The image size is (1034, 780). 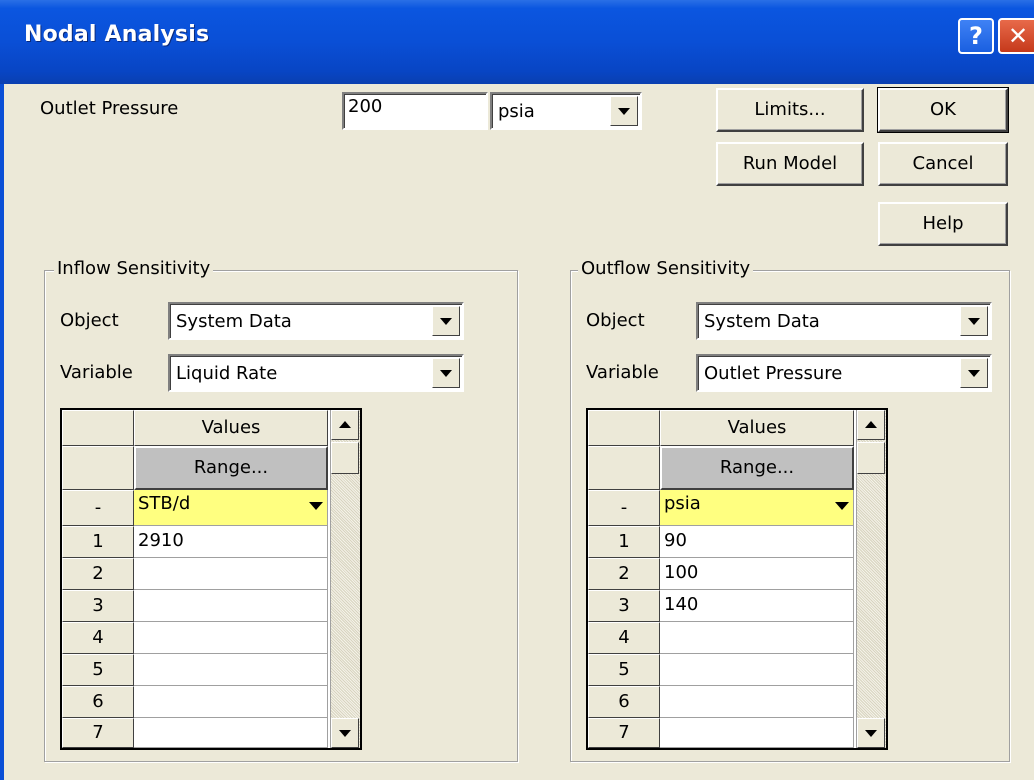 I want to click on title-bar: Nodal Analysis ? ✕, so click(x=517, y=42).